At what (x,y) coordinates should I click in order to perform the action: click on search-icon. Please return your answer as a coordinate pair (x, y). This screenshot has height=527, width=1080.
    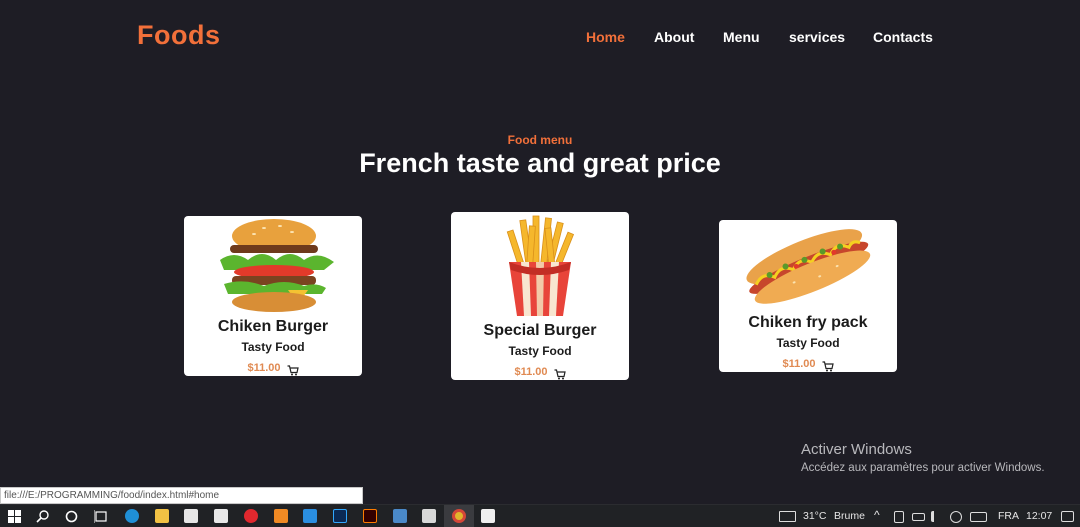
    Looking at the image, I should click on (43, 516).